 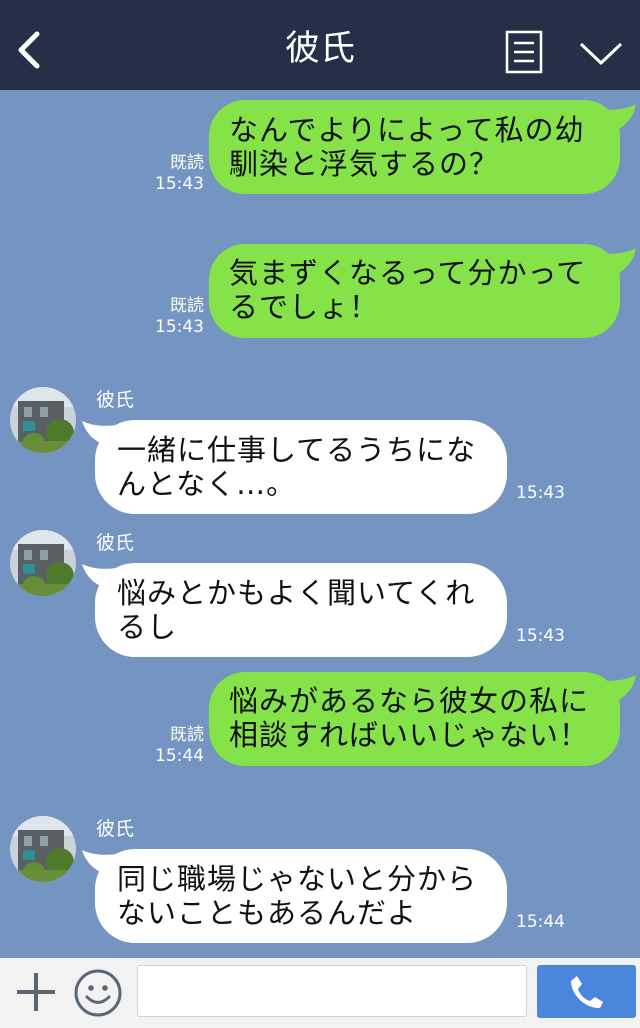 I want to click on call-button, so click(x=586, y=991).